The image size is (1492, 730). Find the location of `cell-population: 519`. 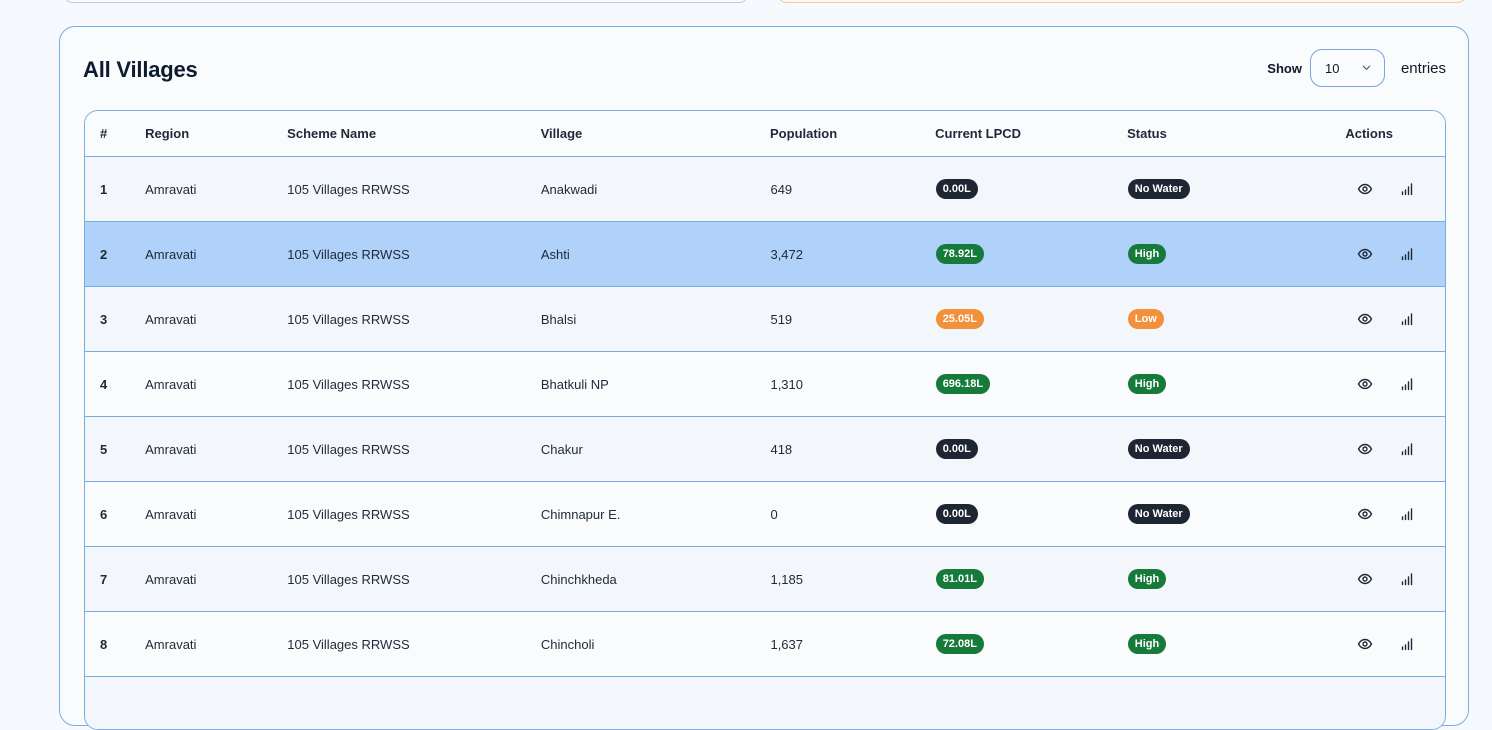

cell-population: 519 is located at coordinates (781, 319).